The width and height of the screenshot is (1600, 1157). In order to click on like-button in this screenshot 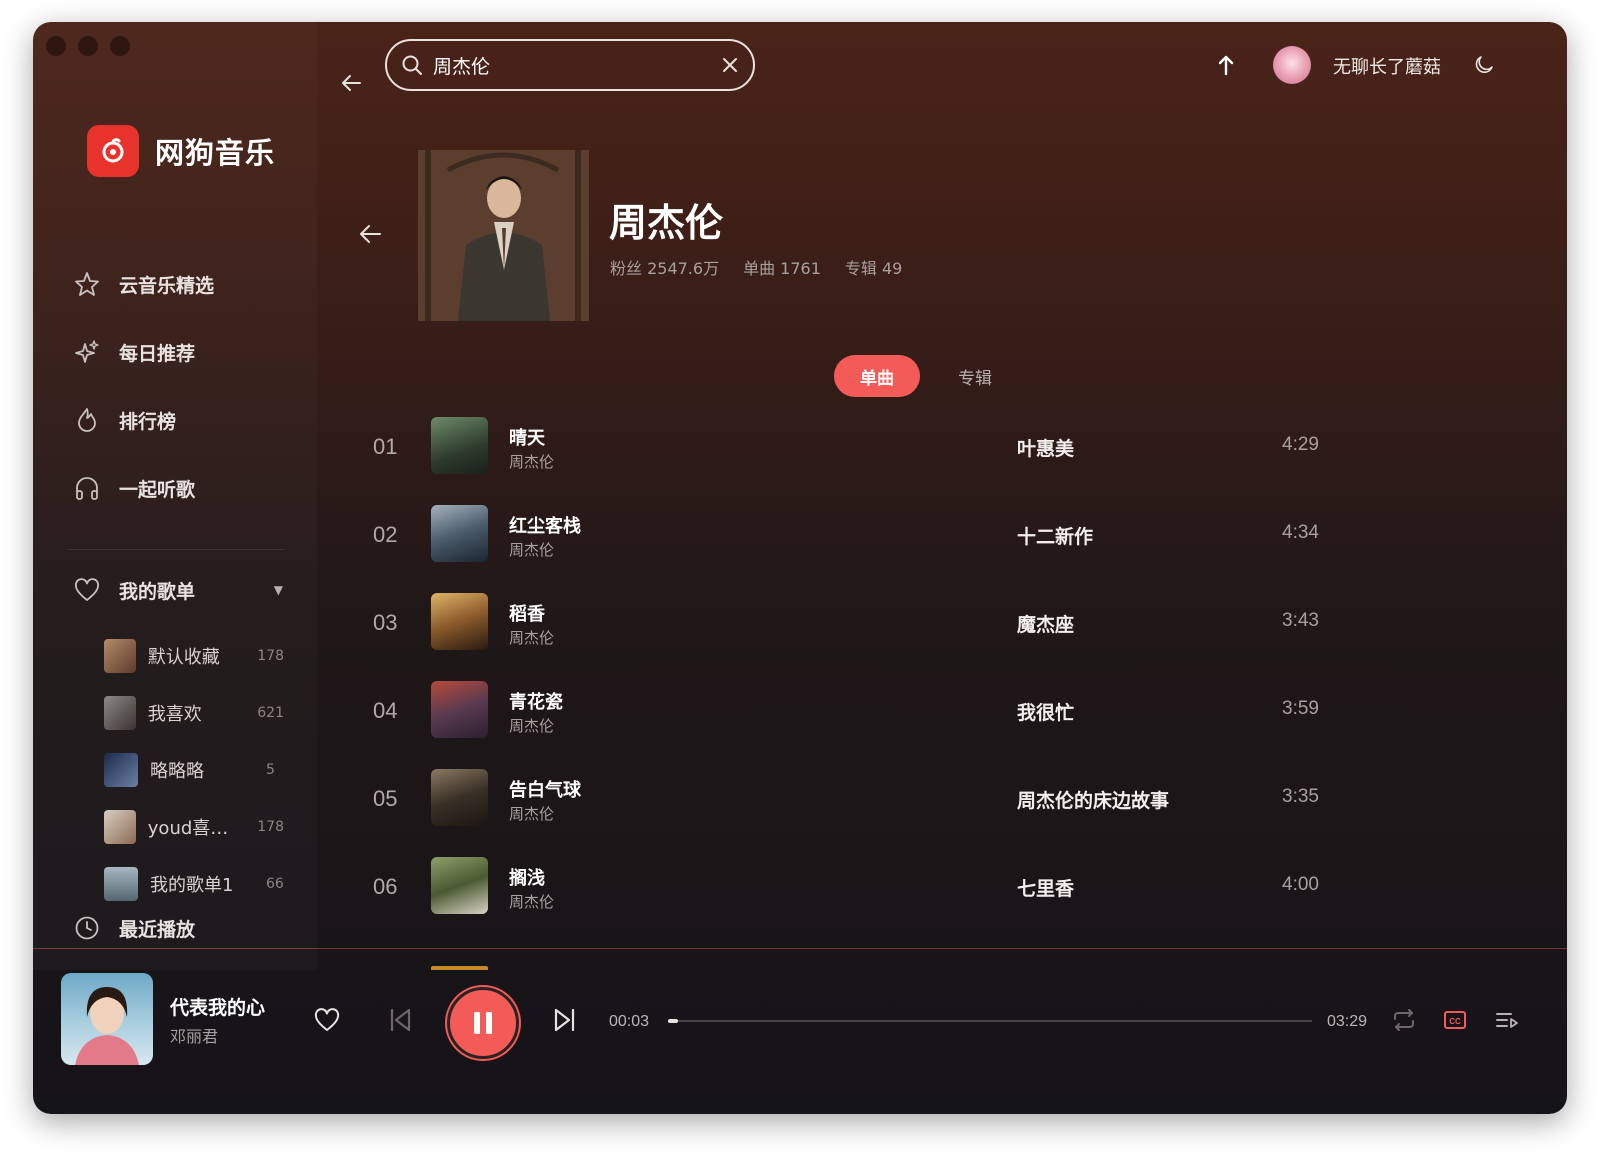, I will do `click(327, 1022)`.